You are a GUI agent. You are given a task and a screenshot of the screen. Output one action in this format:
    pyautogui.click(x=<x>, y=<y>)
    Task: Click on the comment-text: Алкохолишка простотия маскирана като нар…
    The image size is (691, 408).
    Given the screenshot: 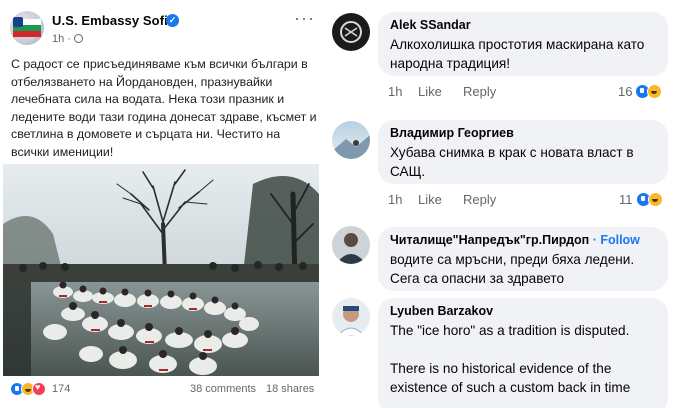 What is the action you would take?
    pyautogui.click(x=517, y=54)
    